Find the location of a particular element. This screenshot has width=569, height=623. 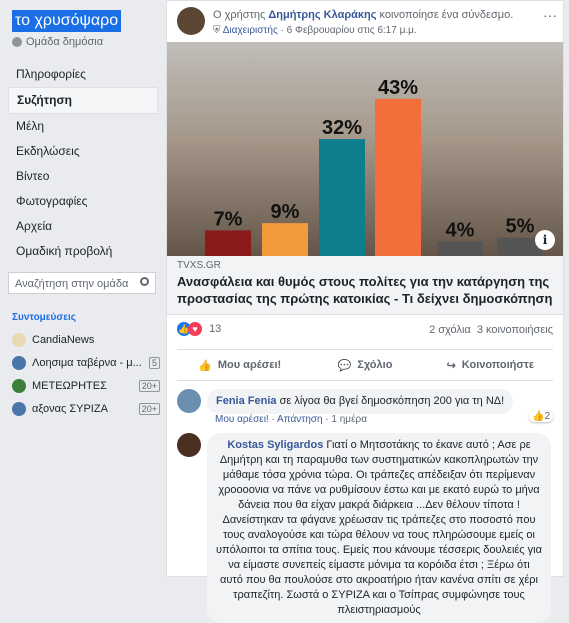

shortcut-count-badge: 5 is located at coordinates (154, 363).